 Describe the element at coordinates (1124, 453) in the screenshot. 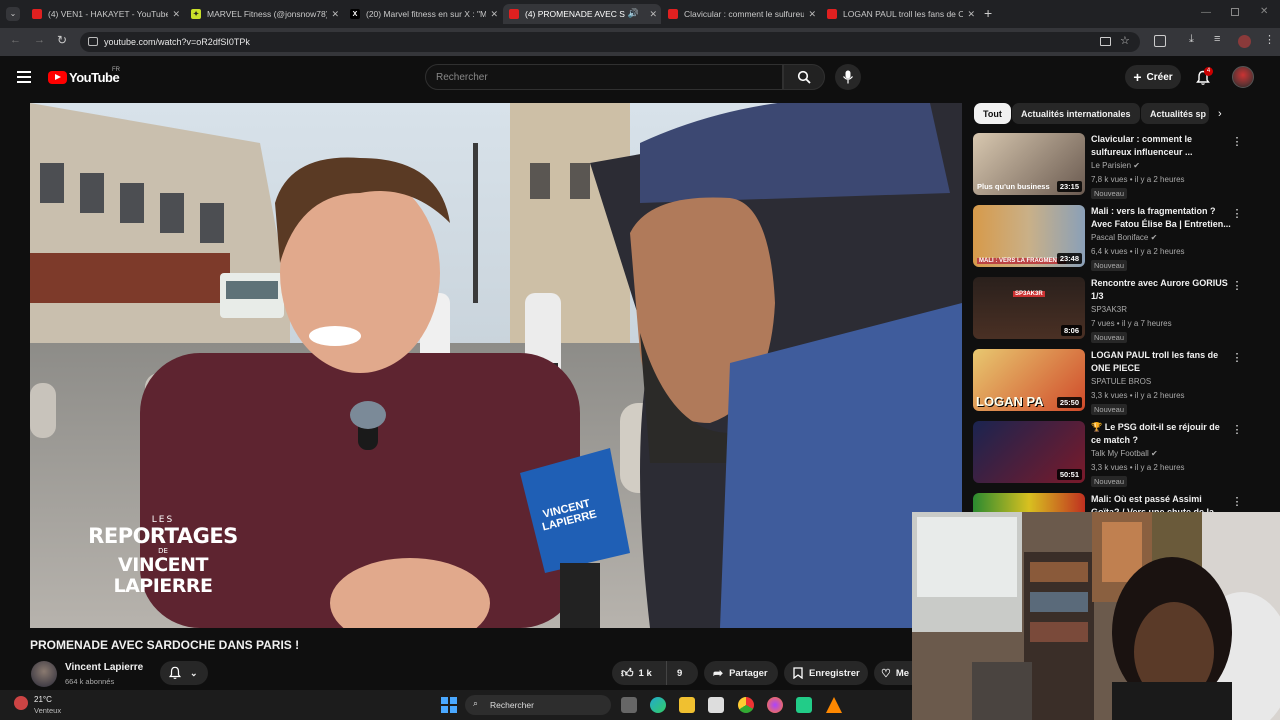

I see `recommendation-channel: Talk My Football ✔` at that location.